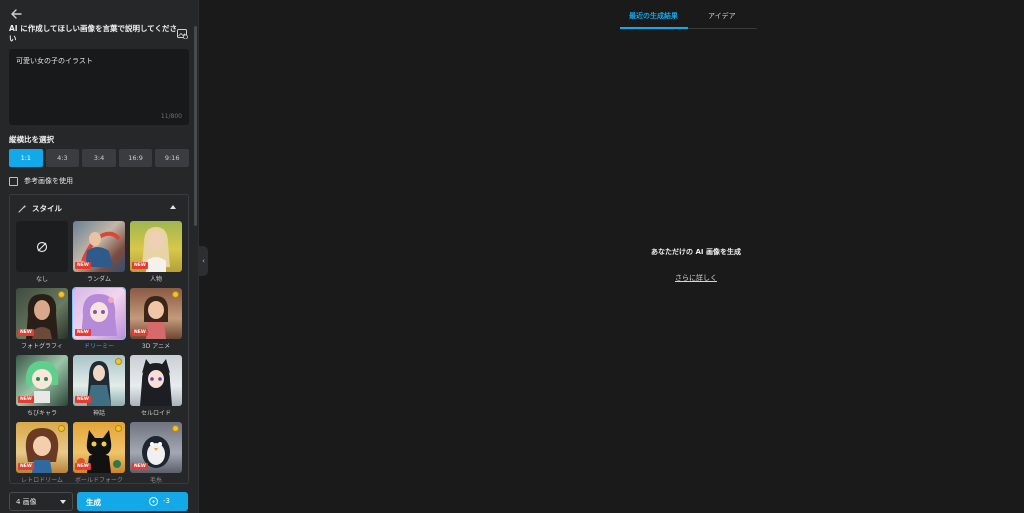  What do you see at coordinates (98, 279) in the screenshot?
I see `style-label: ランダム` at bounding box center [98, 279].